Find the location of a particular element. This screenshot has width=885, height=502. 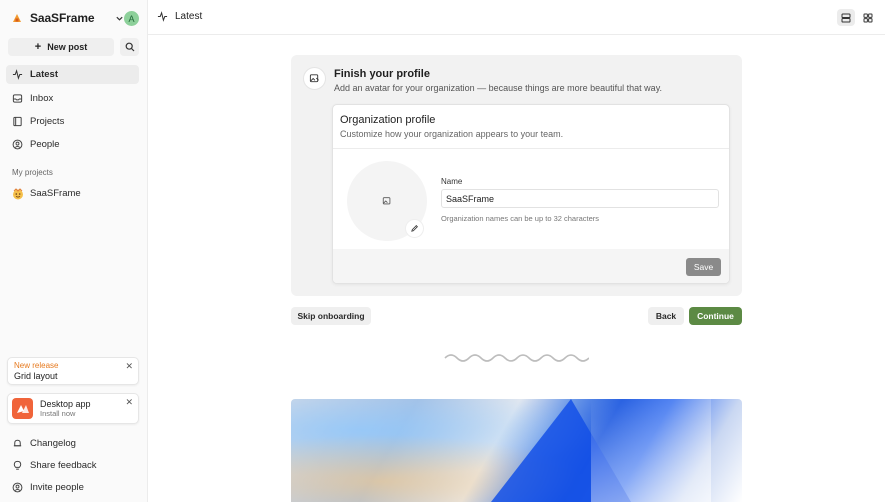

hero-image is located at coordinates (516, 450).